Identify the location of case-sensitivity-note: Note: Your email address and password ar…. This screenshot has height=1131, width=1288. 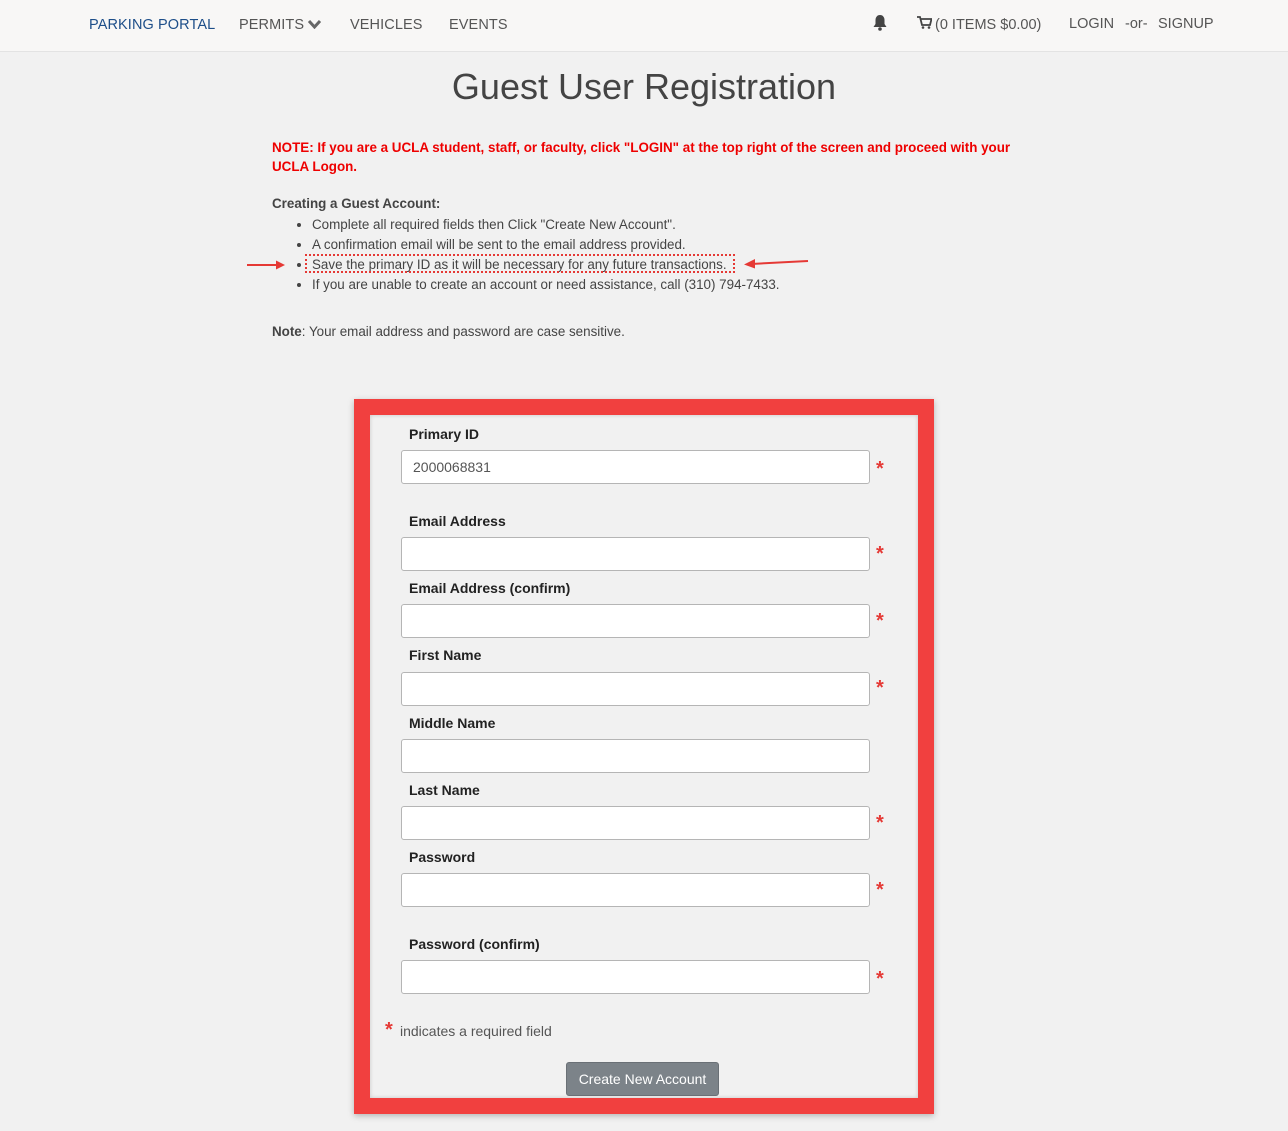
(448, 331).